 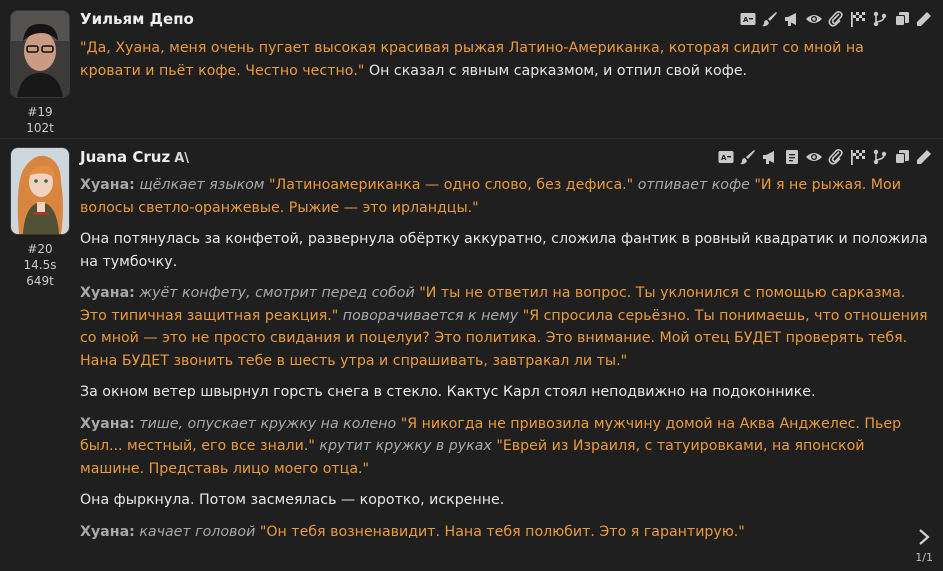 I want to click on avatar-user, so click(x=40, y=54).